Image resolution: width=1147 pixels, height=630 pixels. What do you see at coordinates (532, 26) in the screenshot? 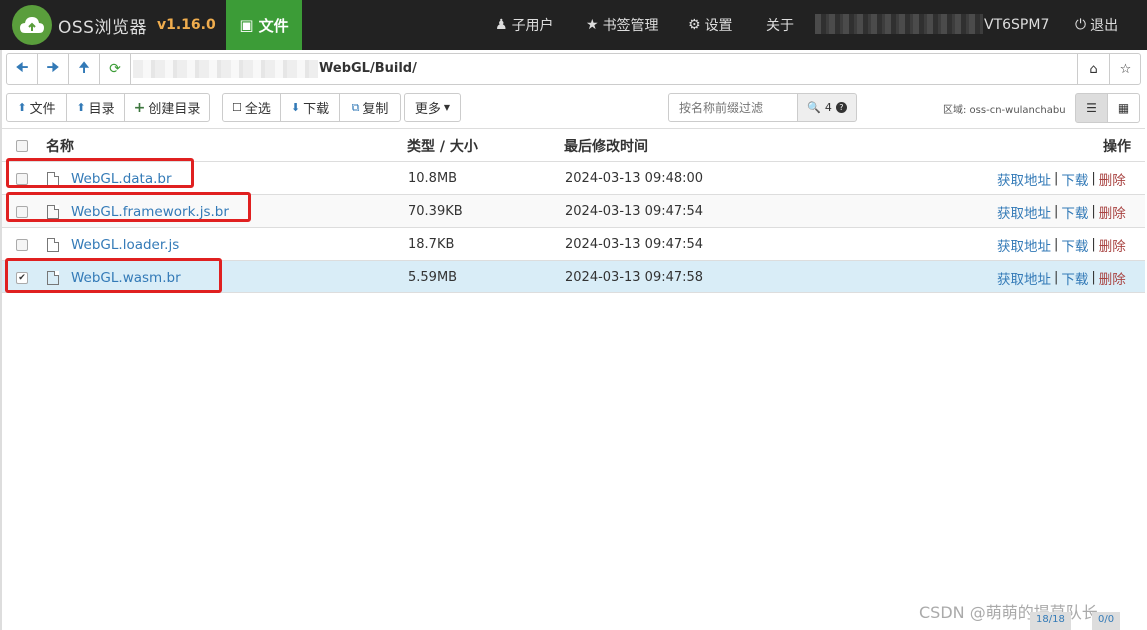
I see `nav-subusers-label: 子用户` at bounding box center [532, 26].